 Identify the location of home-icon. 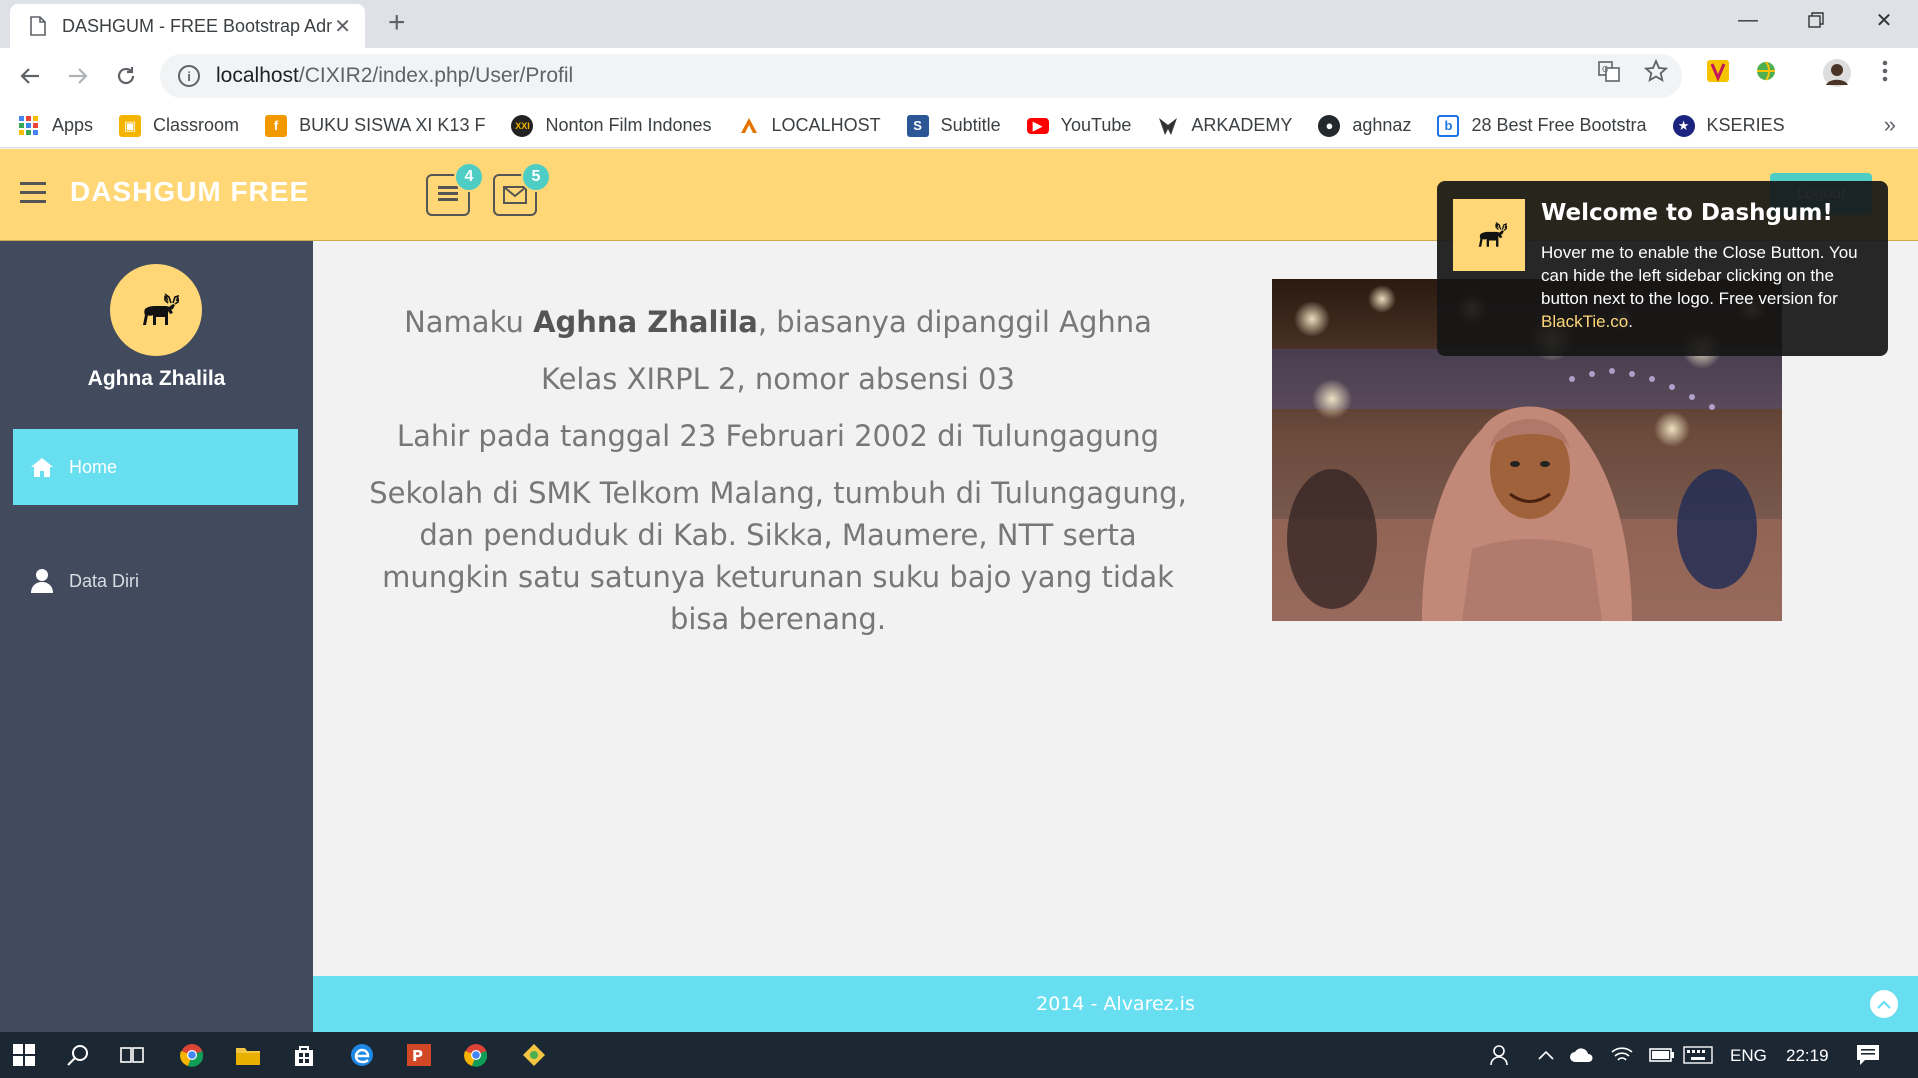
(42, 467).